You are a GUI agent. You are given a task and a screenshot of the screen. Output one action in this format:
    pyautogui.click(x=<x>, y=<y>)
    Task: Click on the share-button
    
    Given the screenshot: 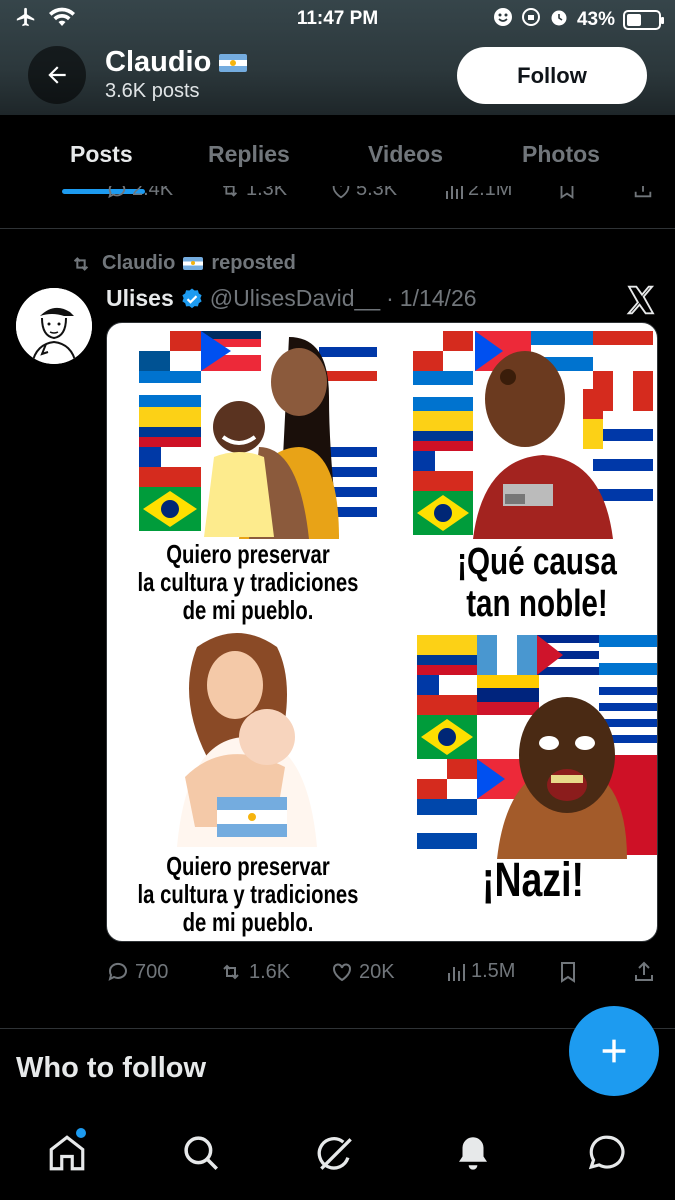 What is the action you would take?
    pyautogui.click(x=644, y=972)
    